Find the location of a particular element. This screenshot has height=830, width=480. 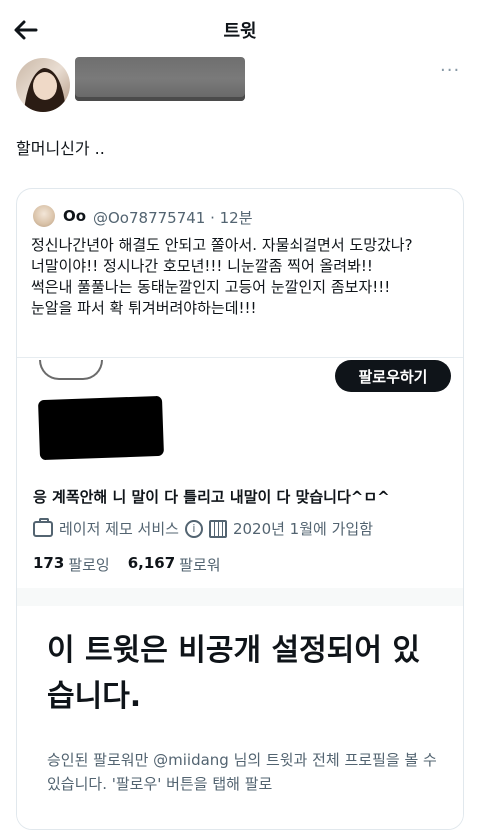

info-icon: i is located at coordinates (193, 528).